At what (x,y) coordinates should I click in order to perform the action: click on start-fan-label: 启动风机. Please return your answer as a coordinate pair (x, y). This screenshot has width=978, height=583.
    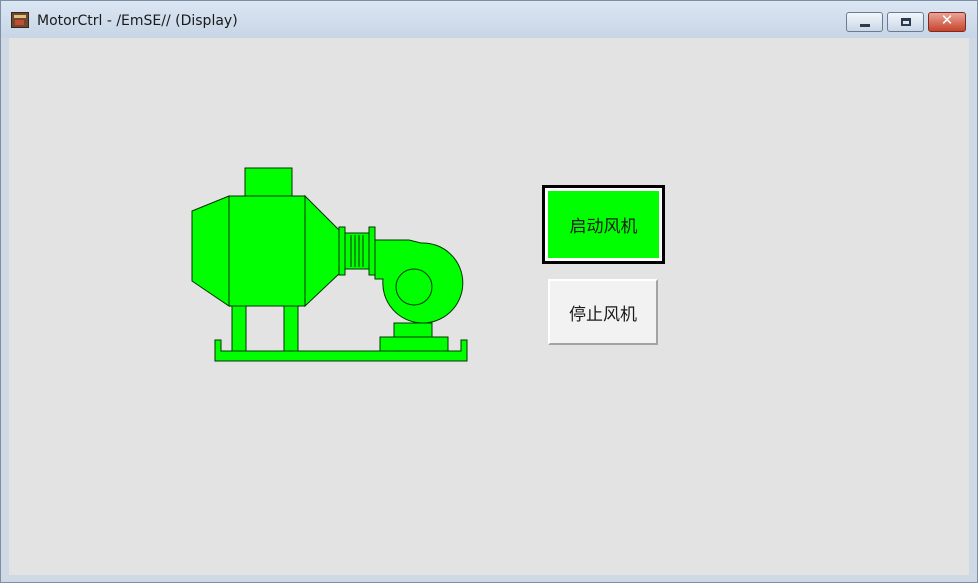
    Looking at the image, I should click on (603, 227).